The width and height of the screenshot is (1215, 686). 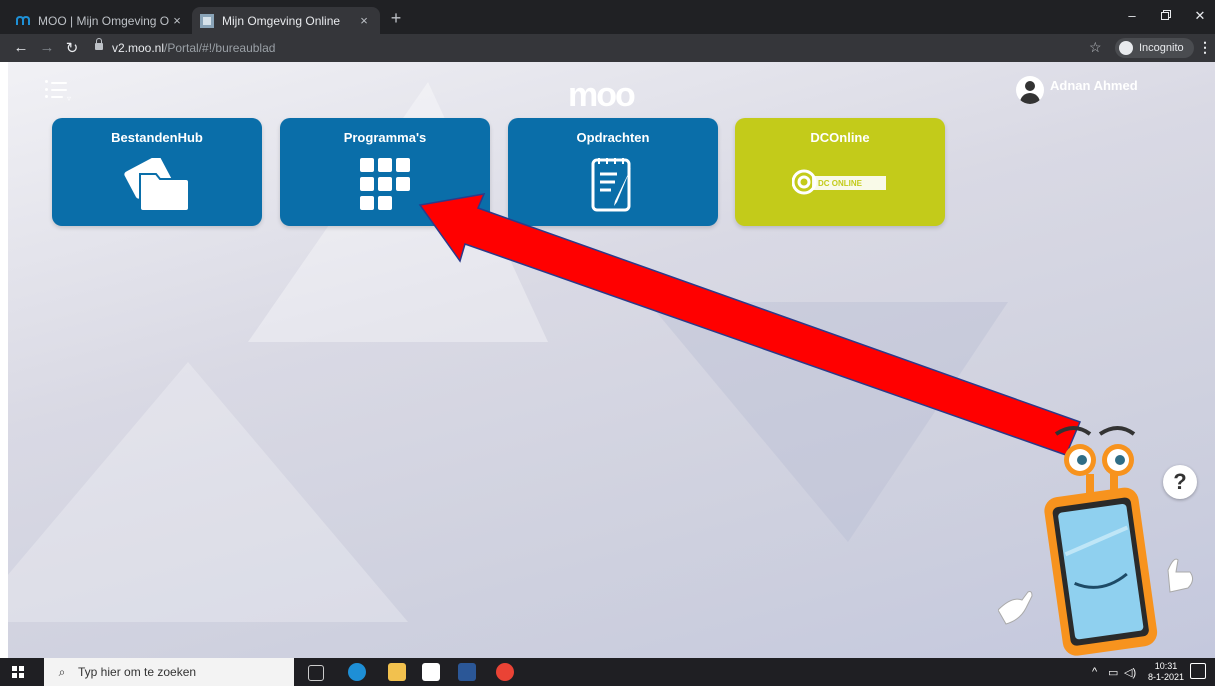 I want to click on back-arrow-icon: ←, so click(x=21, y=47).